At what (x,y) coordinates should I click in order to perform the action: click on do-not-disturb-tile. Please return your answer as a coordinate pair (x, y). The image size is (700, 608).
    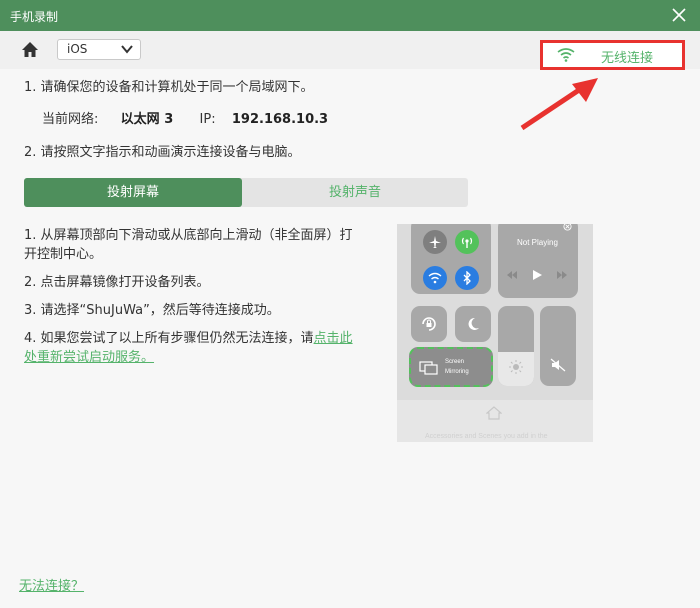
    Looking at the image, I should click on (473, 324).